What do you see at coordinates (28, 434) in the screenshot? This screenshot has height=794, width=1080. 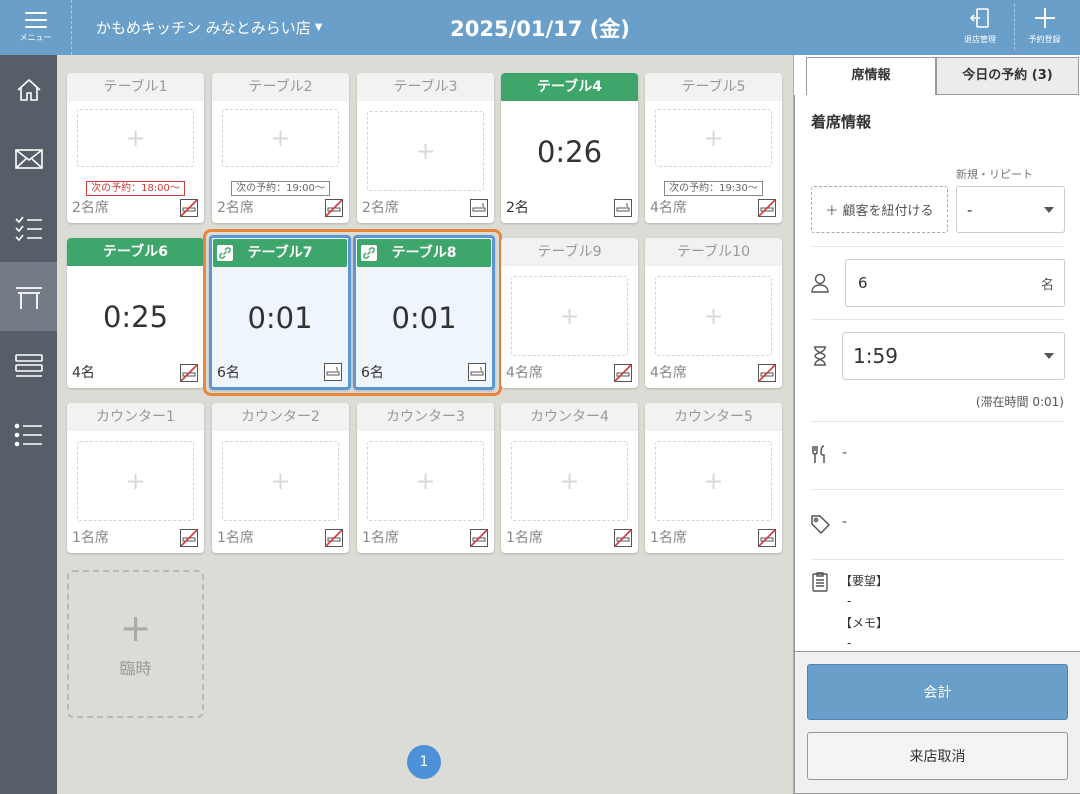 I see `nav-list` at bounding box center [28, 434].